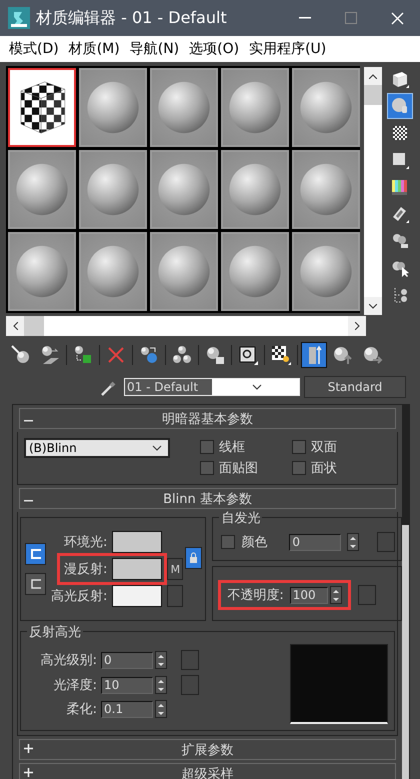 The height and width of the screenshot is (779, 420). What do you see at coordinates (207, 418) in the screenshot?
I see `rollout-header: 明暗器基本参数` at bounding box center [207, 418].